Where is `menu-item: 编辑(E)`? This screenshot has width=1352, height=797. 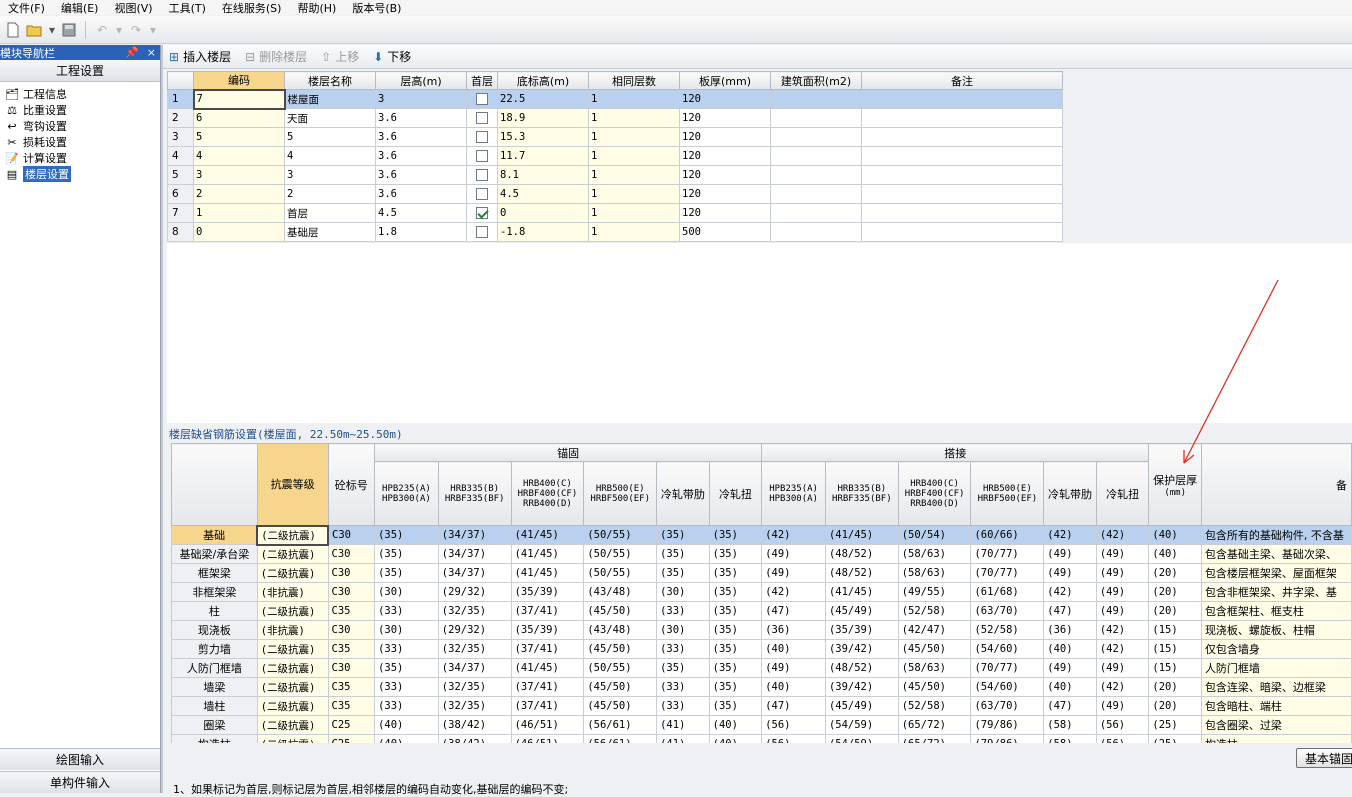 menu-item: 编辑(E) is located at coordinates (80, 8).